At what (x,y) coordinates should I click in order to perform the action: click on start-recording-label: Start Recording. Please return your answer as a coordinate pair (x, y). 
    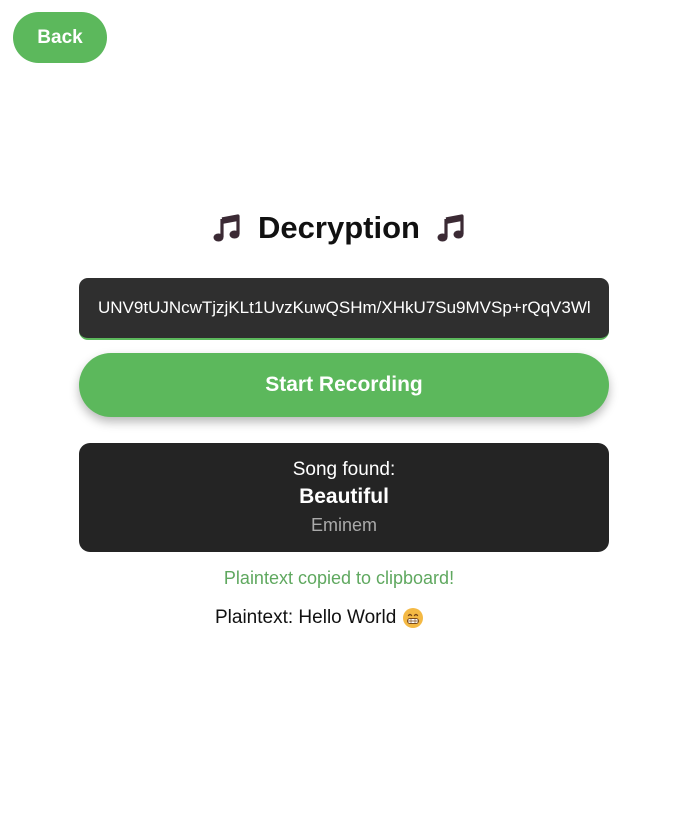
    Looking at the image, I should click on (344, 384).